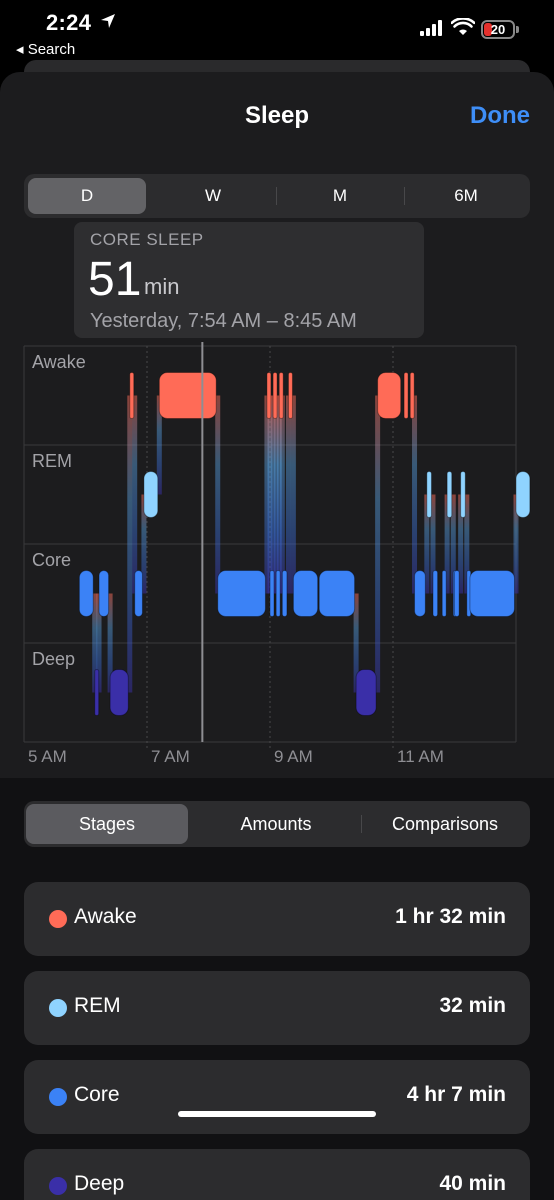  Describe the element at coordinates (450, 916) in the screenshot. I see `stage-value: 1 hr 32 min` at that location.